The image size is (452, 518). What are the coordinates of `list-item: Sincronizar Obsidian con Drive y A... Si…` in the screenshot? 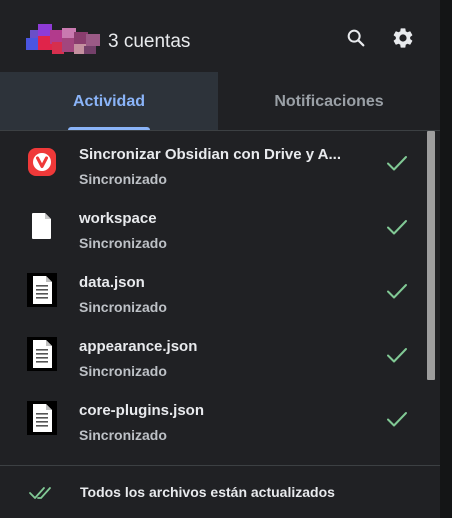 It's located at (212, 163).